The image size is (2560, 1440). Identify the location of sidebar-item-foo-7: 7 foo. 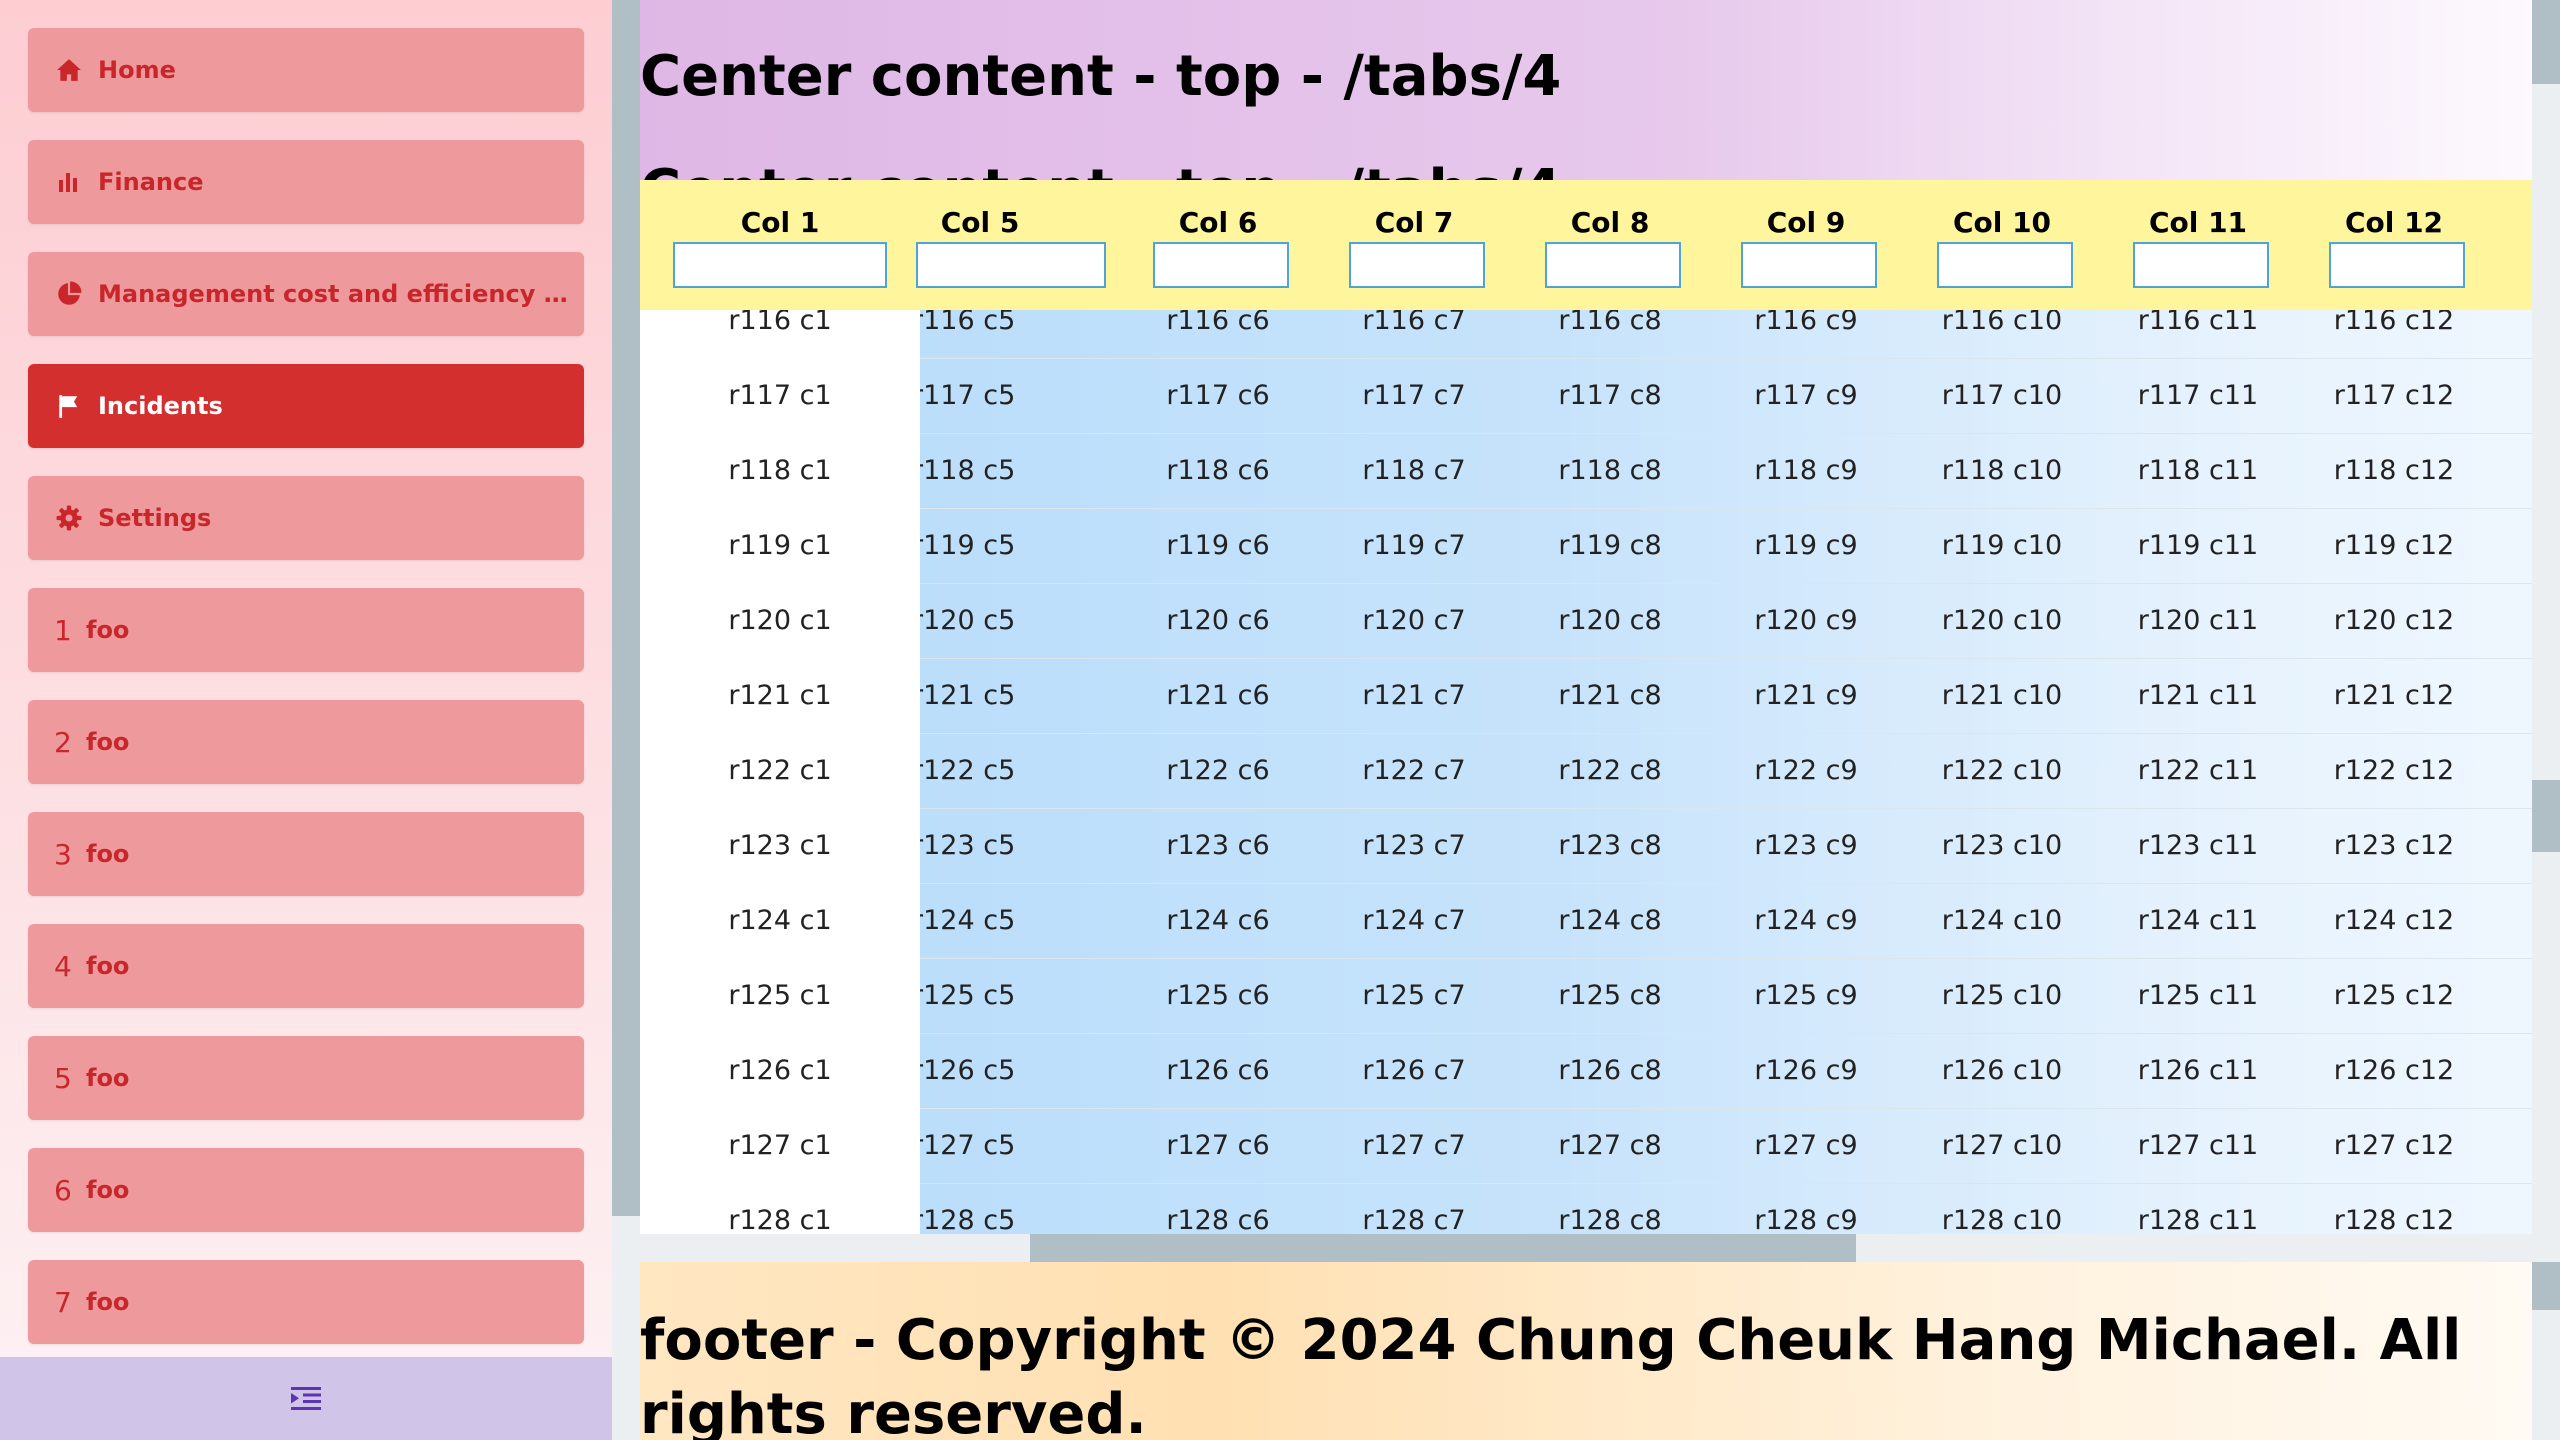
(306, 1302).